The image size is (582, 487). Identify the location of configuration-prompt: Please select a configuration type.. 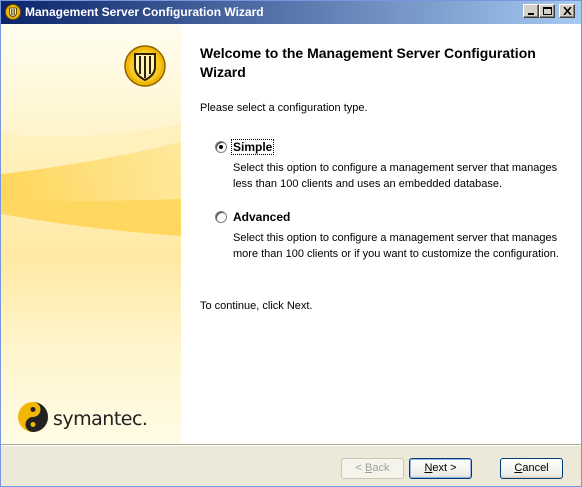
(284, 108).